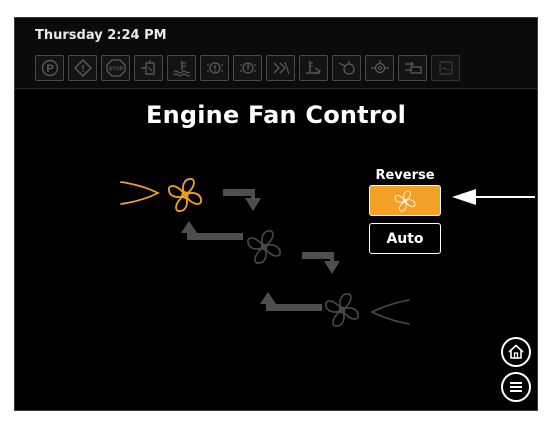  I want to click on home-button, so click(516, 352).